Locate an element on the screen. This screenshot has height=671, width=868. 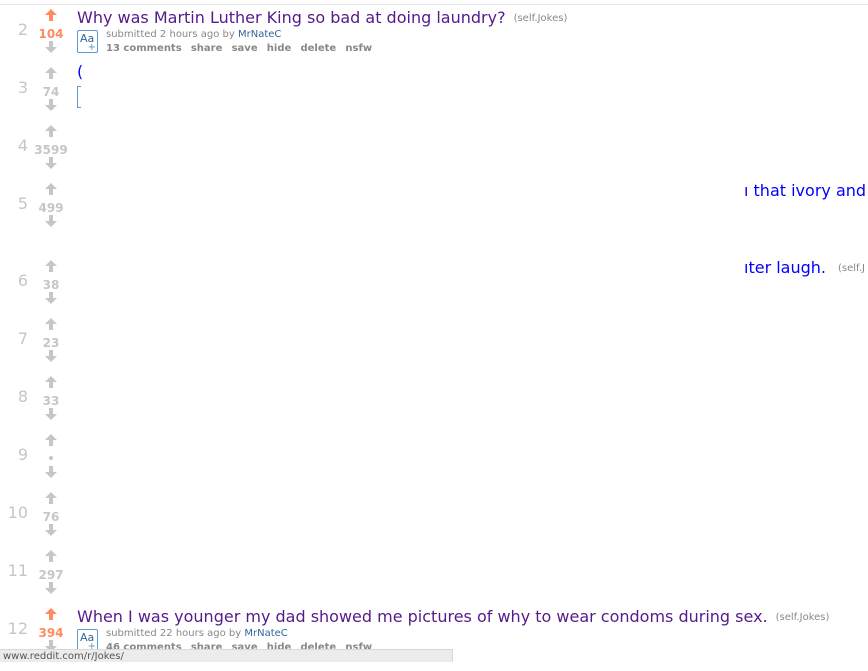
post-actions: 13 comments share save hide delete nsfw is located at coordinates (242, 48).